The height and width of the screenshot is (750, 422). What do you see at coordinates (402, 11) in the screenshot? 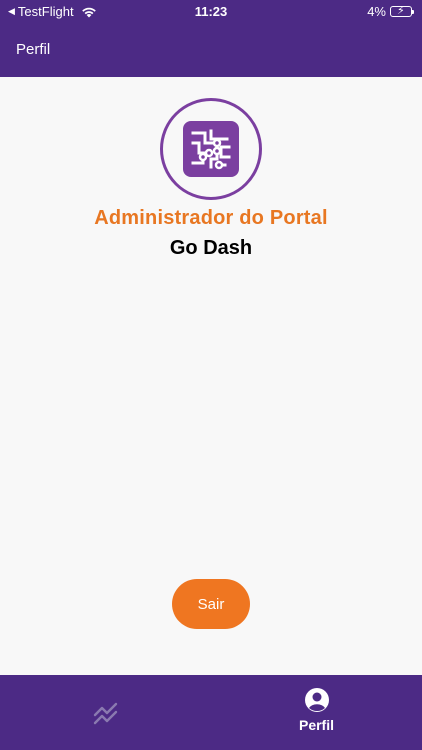
I see `battery-charging-icon: ⚡` at bounding box center [402, 11].